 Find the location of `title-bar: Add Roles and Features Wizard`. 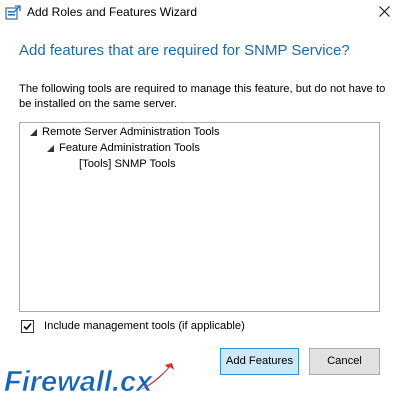

title-bar: Add Roles and Features Wizard is located at coordinates (200, 13).